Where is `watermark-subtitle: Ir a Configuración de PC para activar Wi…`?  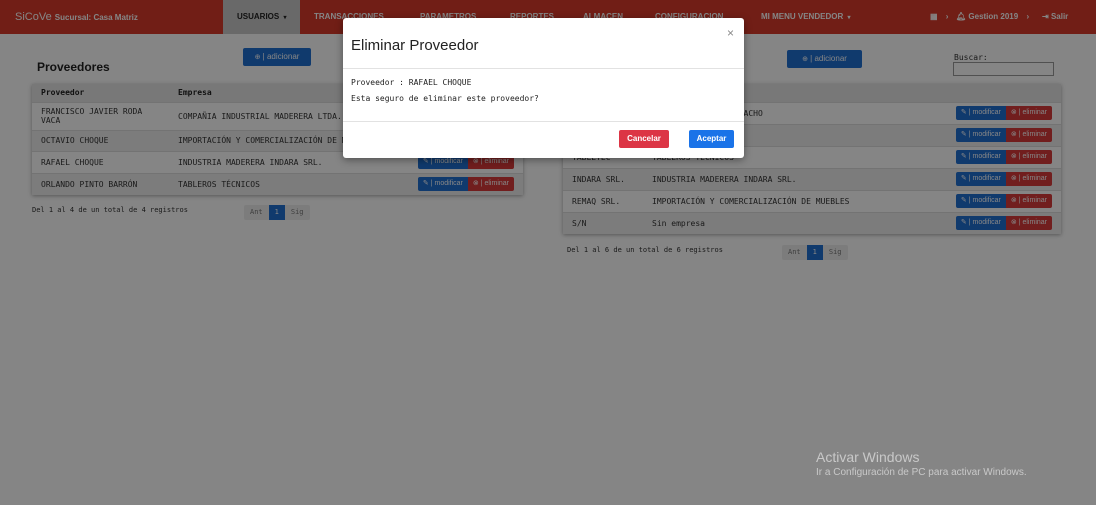
watermark-subtitle: Ir a Configuración de PC para activar Wi… is located at coordinates (921, 472).